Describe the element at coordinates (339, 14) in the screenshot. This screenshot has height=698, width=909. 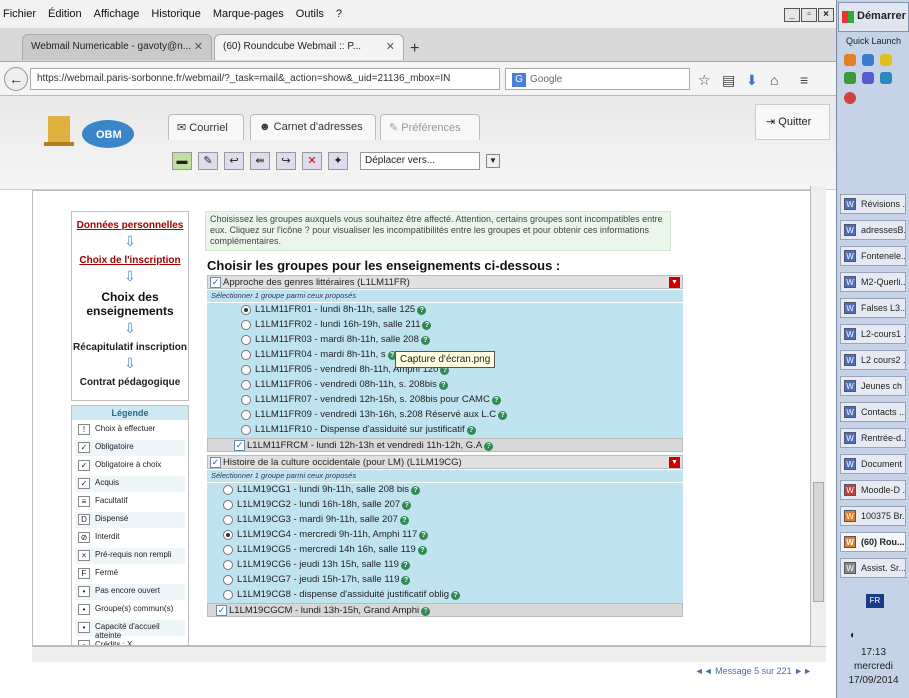
I see `menu-help: ?` at that location.